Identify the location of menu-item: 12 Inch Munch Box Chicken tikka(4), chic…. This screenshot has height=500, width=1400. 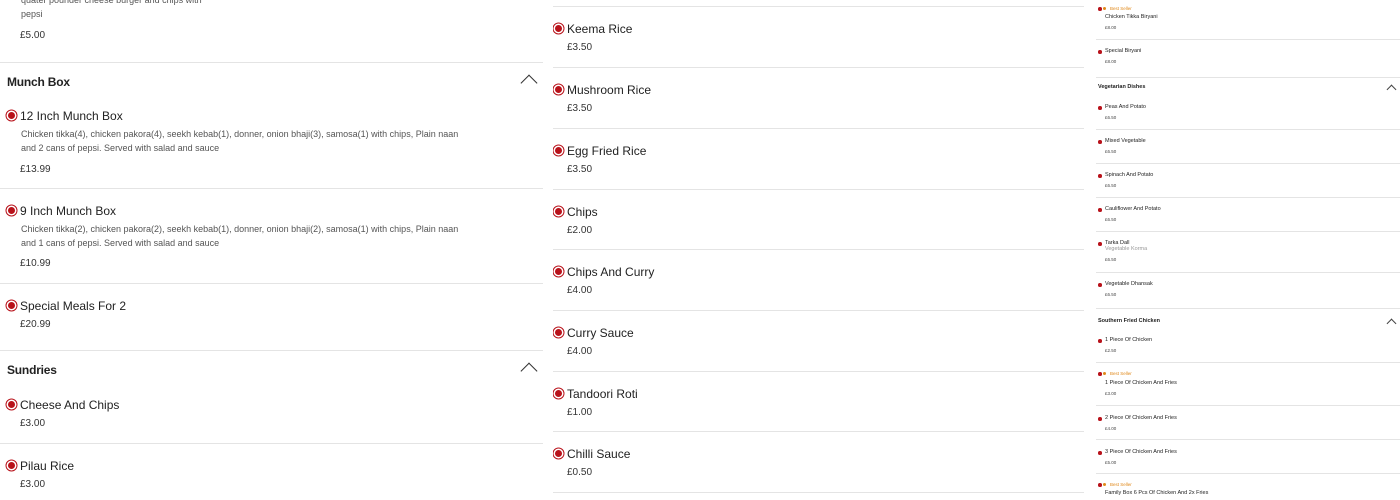
(271, 144).